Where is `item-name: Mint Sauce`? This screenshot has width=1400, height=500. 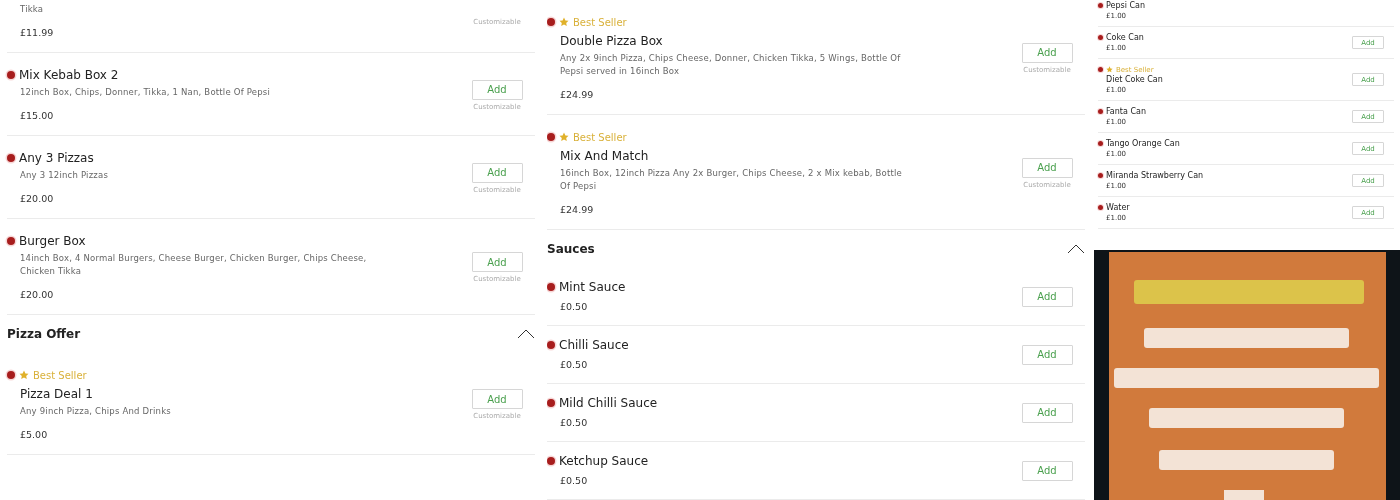
item-name: Mint Sauce is located at coordinates (592, 287).